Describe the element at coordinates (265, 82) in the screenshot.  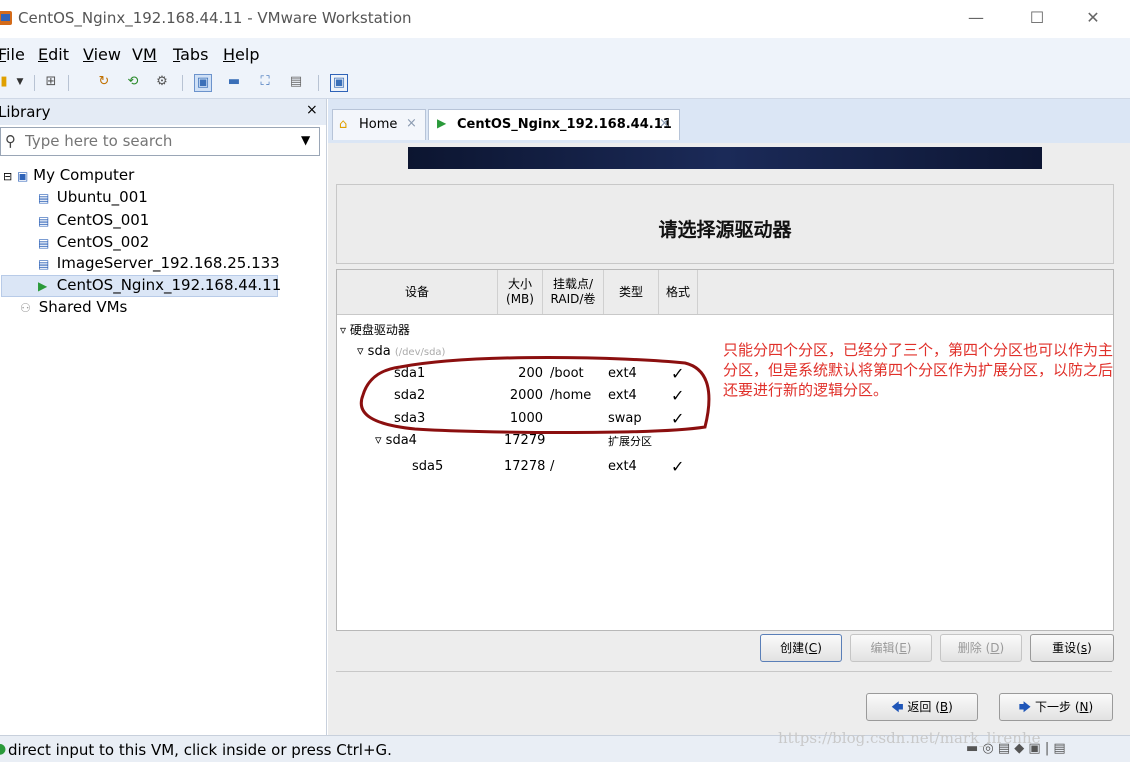
I see `full-screen-icon: ⛶` at that location.